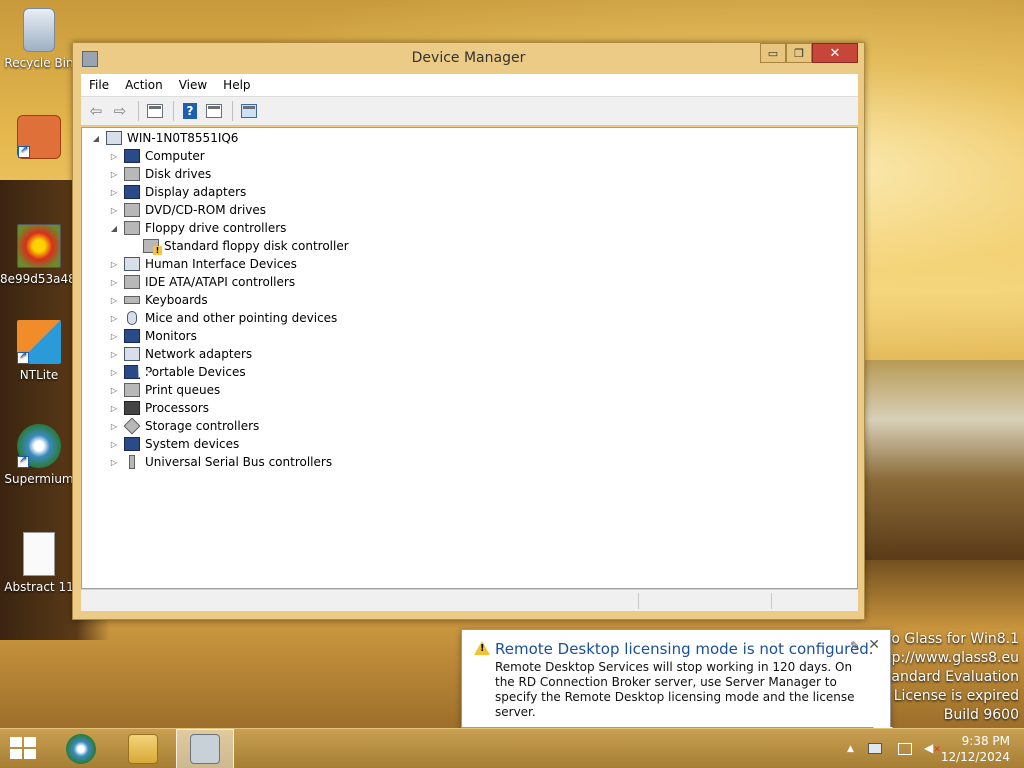 Image resolution: width=1024 pixels, height=768 pixels. I want to click on title-bar: Device Manager ▭ ❐ ✕, so click(468, 58).